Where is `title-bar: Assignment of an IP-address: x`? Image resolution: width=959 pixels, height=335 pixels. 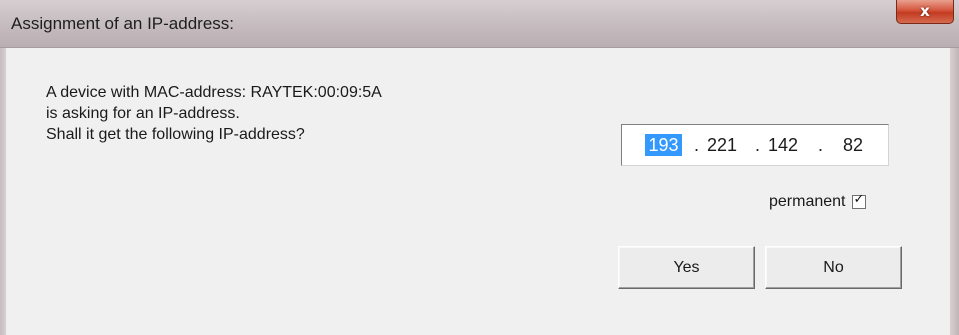 title-bar: Assignment of an IP-address: x is located at coordinates (479, 24).